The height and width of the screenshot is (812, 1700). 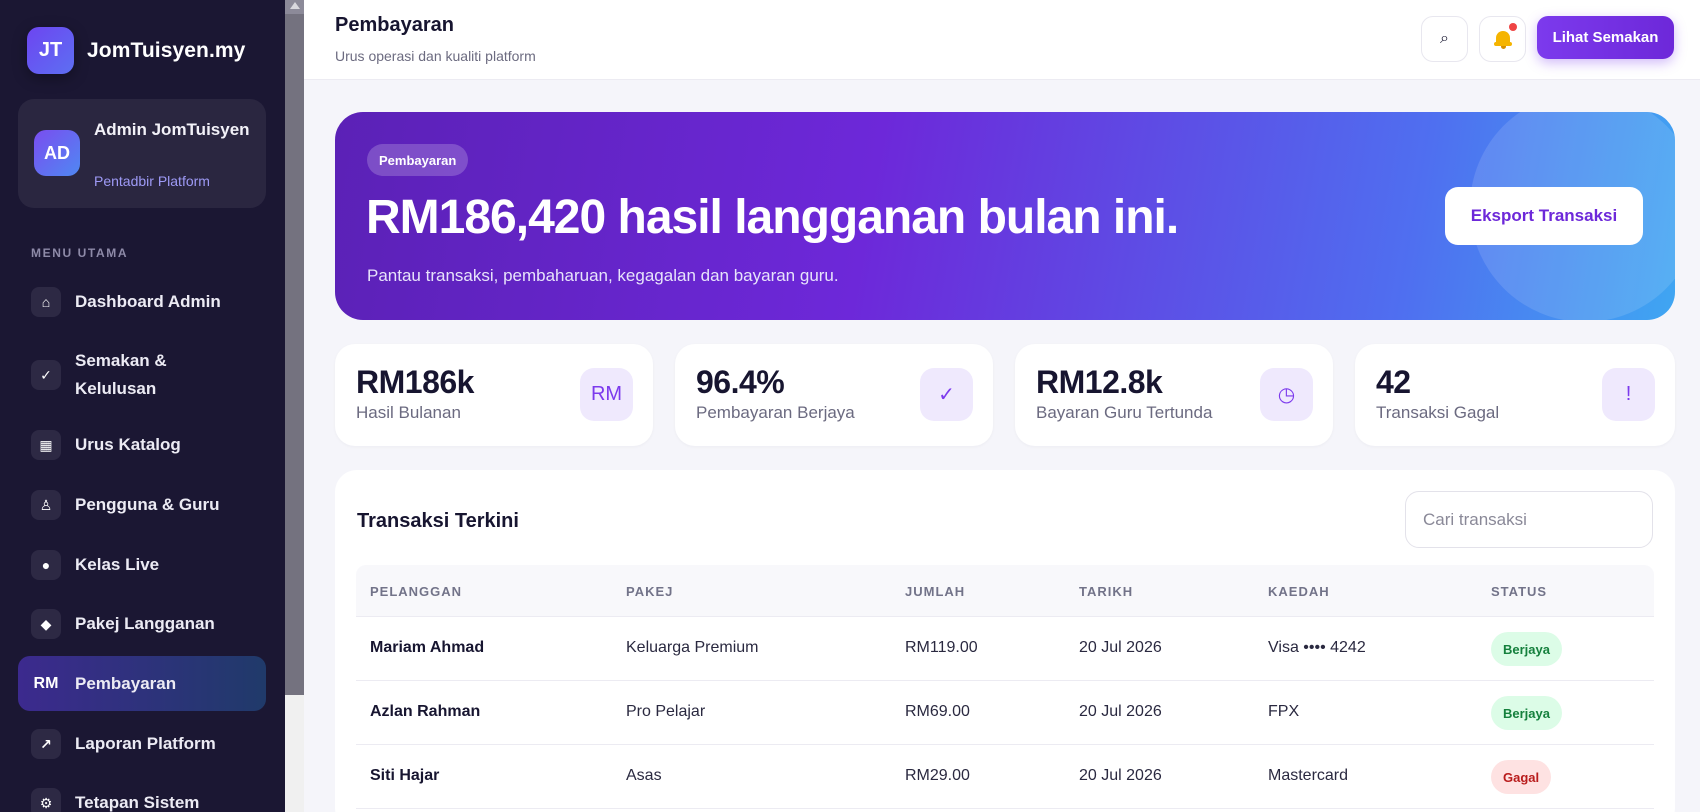 What do you see at coordinates (775, 412) in the screenshot?
I see `stat-label: Pembayaran Berjaya` at bounding box center [775, 412].